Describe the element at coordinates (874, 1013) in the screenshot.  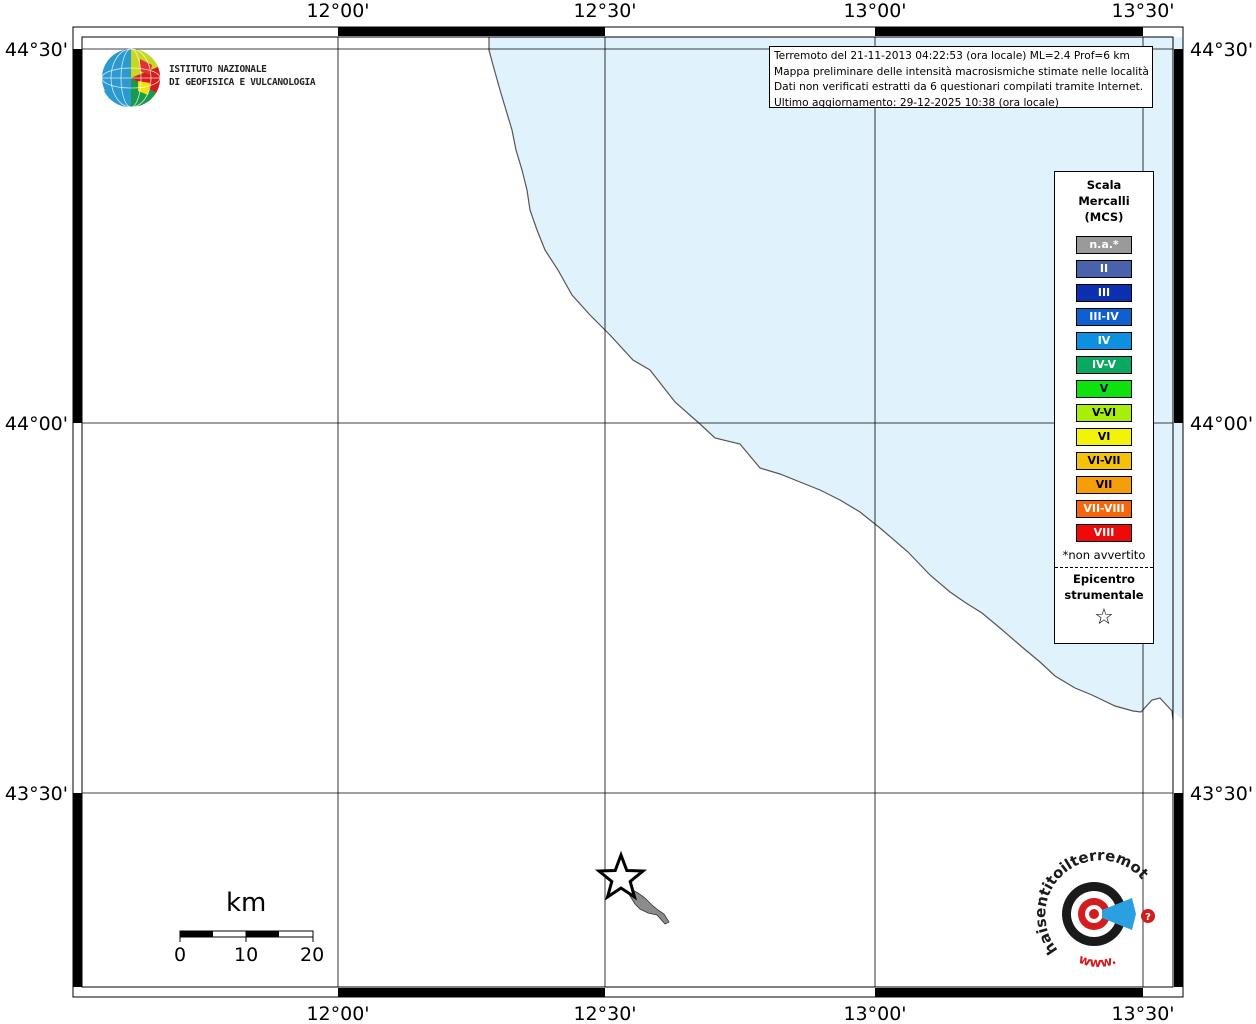
I see `lon-label-bottom: 13°00'` at that location.